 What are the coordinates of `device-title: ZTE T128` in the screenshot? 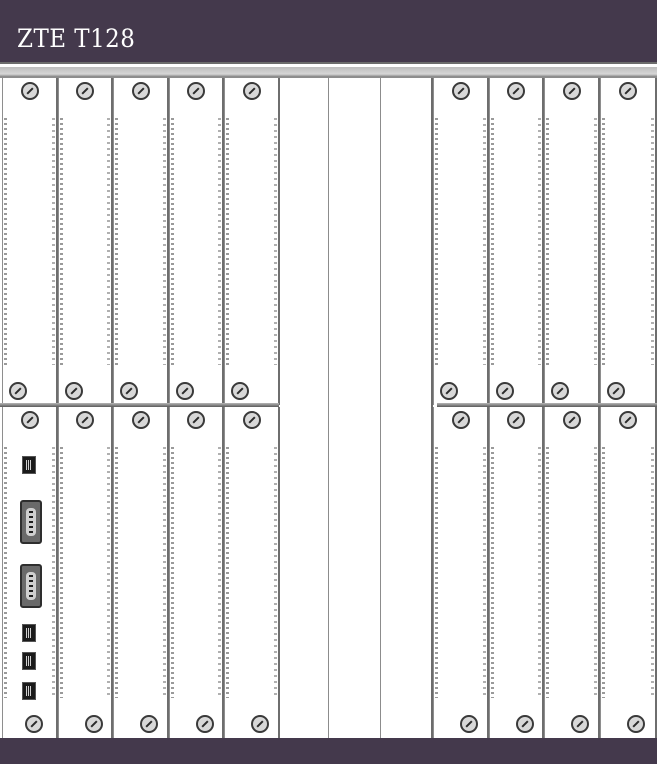 It's located at (76, 38).